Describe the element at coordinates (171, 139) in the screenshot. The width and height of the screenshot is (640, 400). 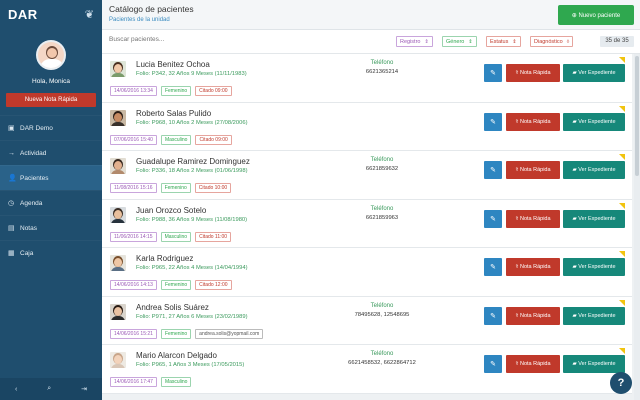
I see `patient-tags: 07/06/2016 15:40 Masculino Citado 09:00` at that location.